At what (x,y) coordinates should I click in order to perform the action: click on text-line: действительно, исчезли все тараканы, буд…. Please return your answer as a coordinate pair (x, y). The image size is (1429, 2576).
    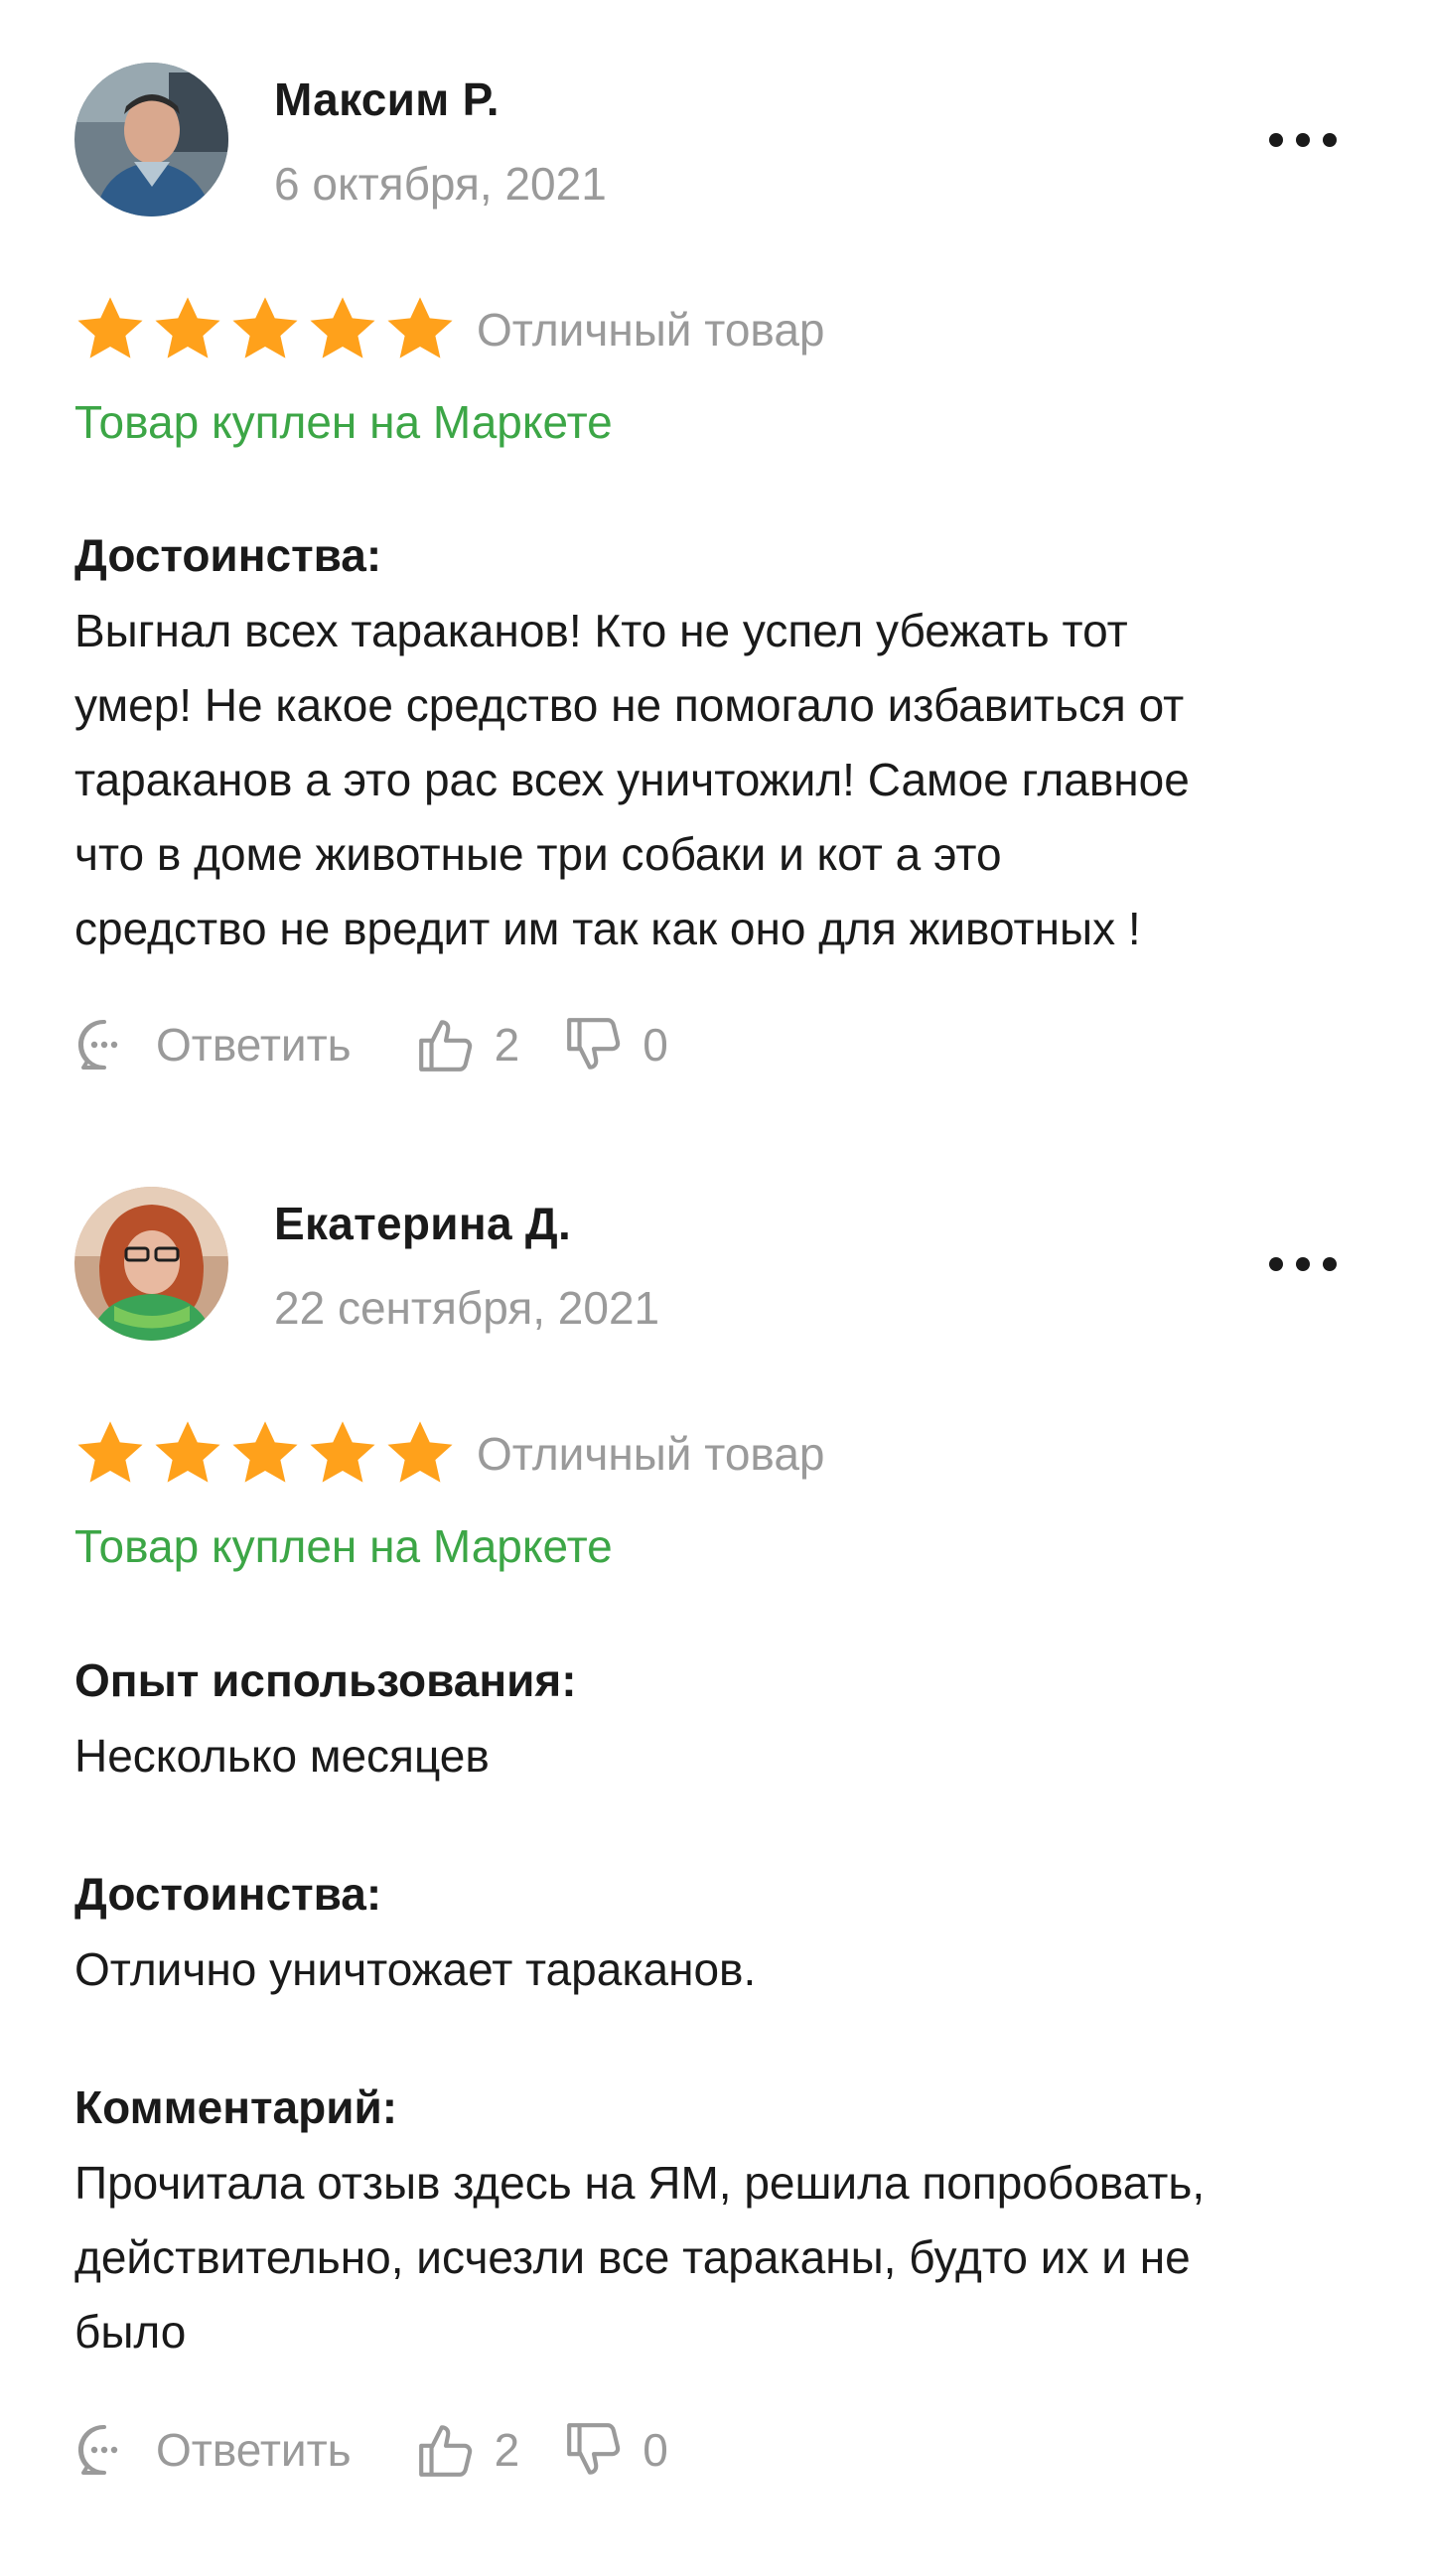
    Looking at the image, I should click on (632, 2257).